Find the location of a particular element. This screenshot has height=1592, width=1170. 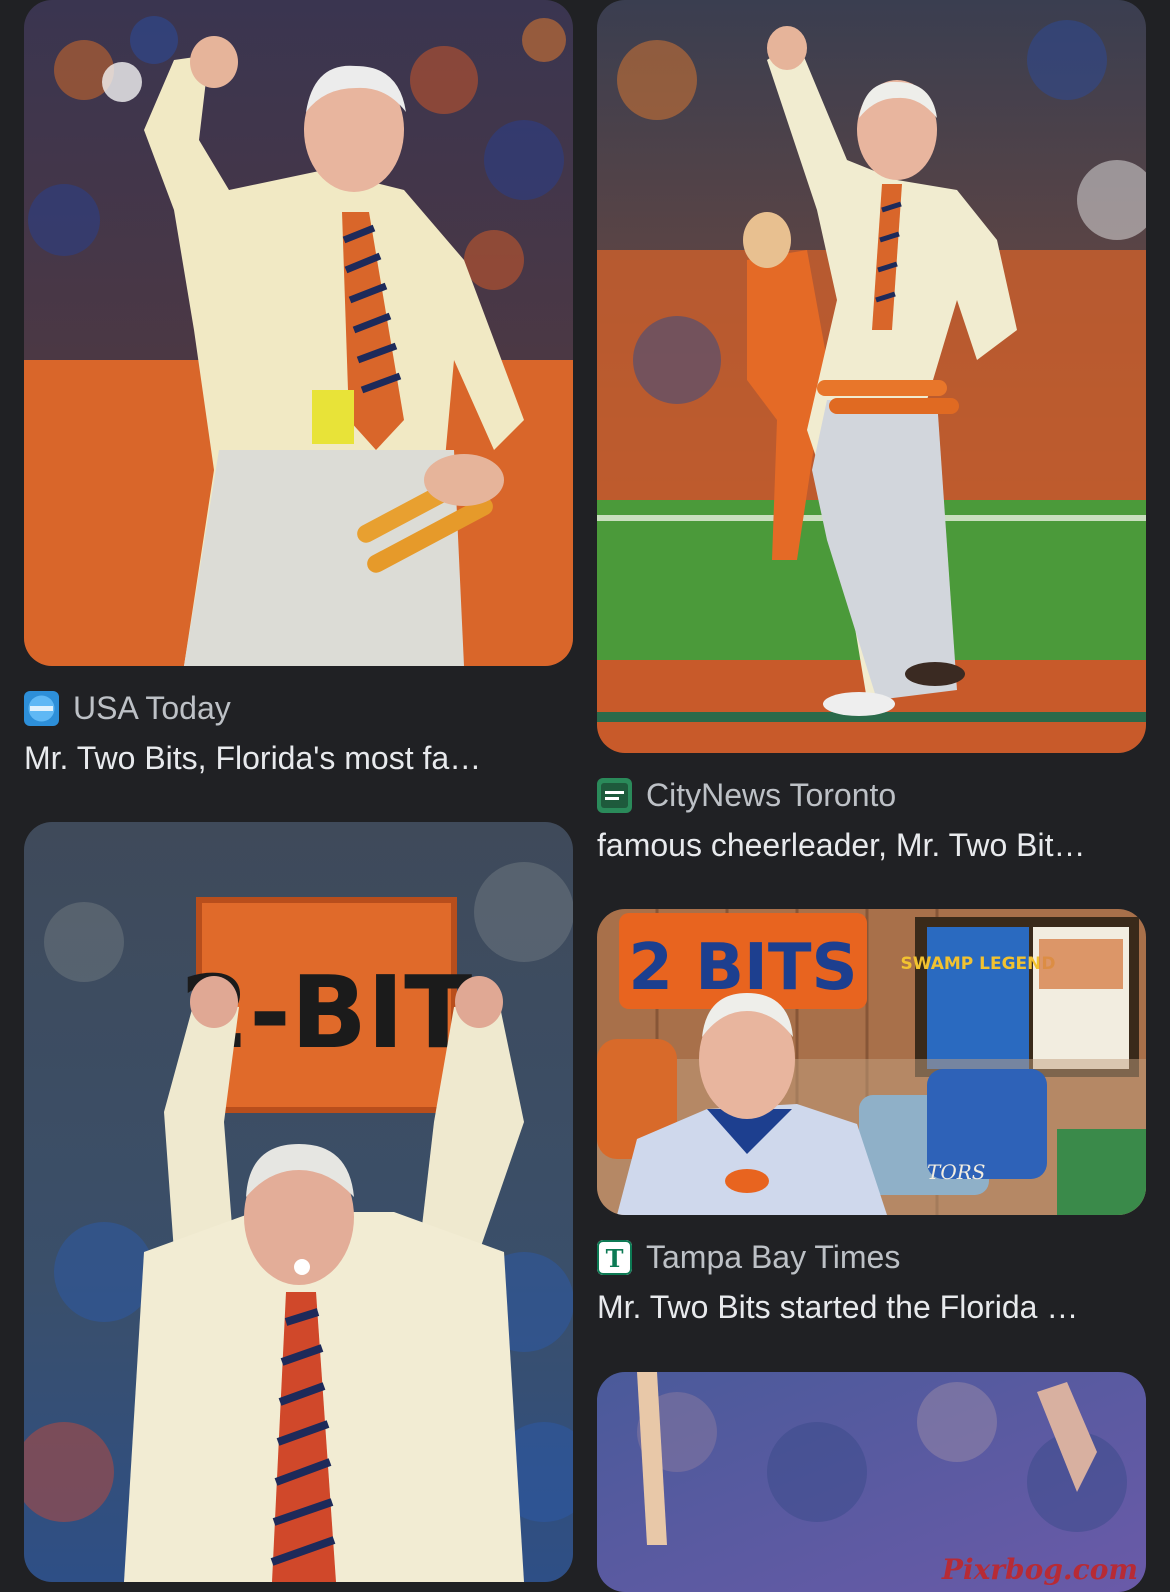

result-card: Pixrbog.com is located at coordinates (871, 1482).